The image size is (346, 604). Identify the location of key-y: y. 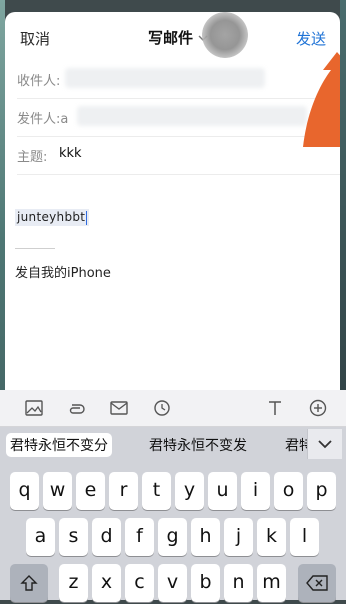
(189, 491).